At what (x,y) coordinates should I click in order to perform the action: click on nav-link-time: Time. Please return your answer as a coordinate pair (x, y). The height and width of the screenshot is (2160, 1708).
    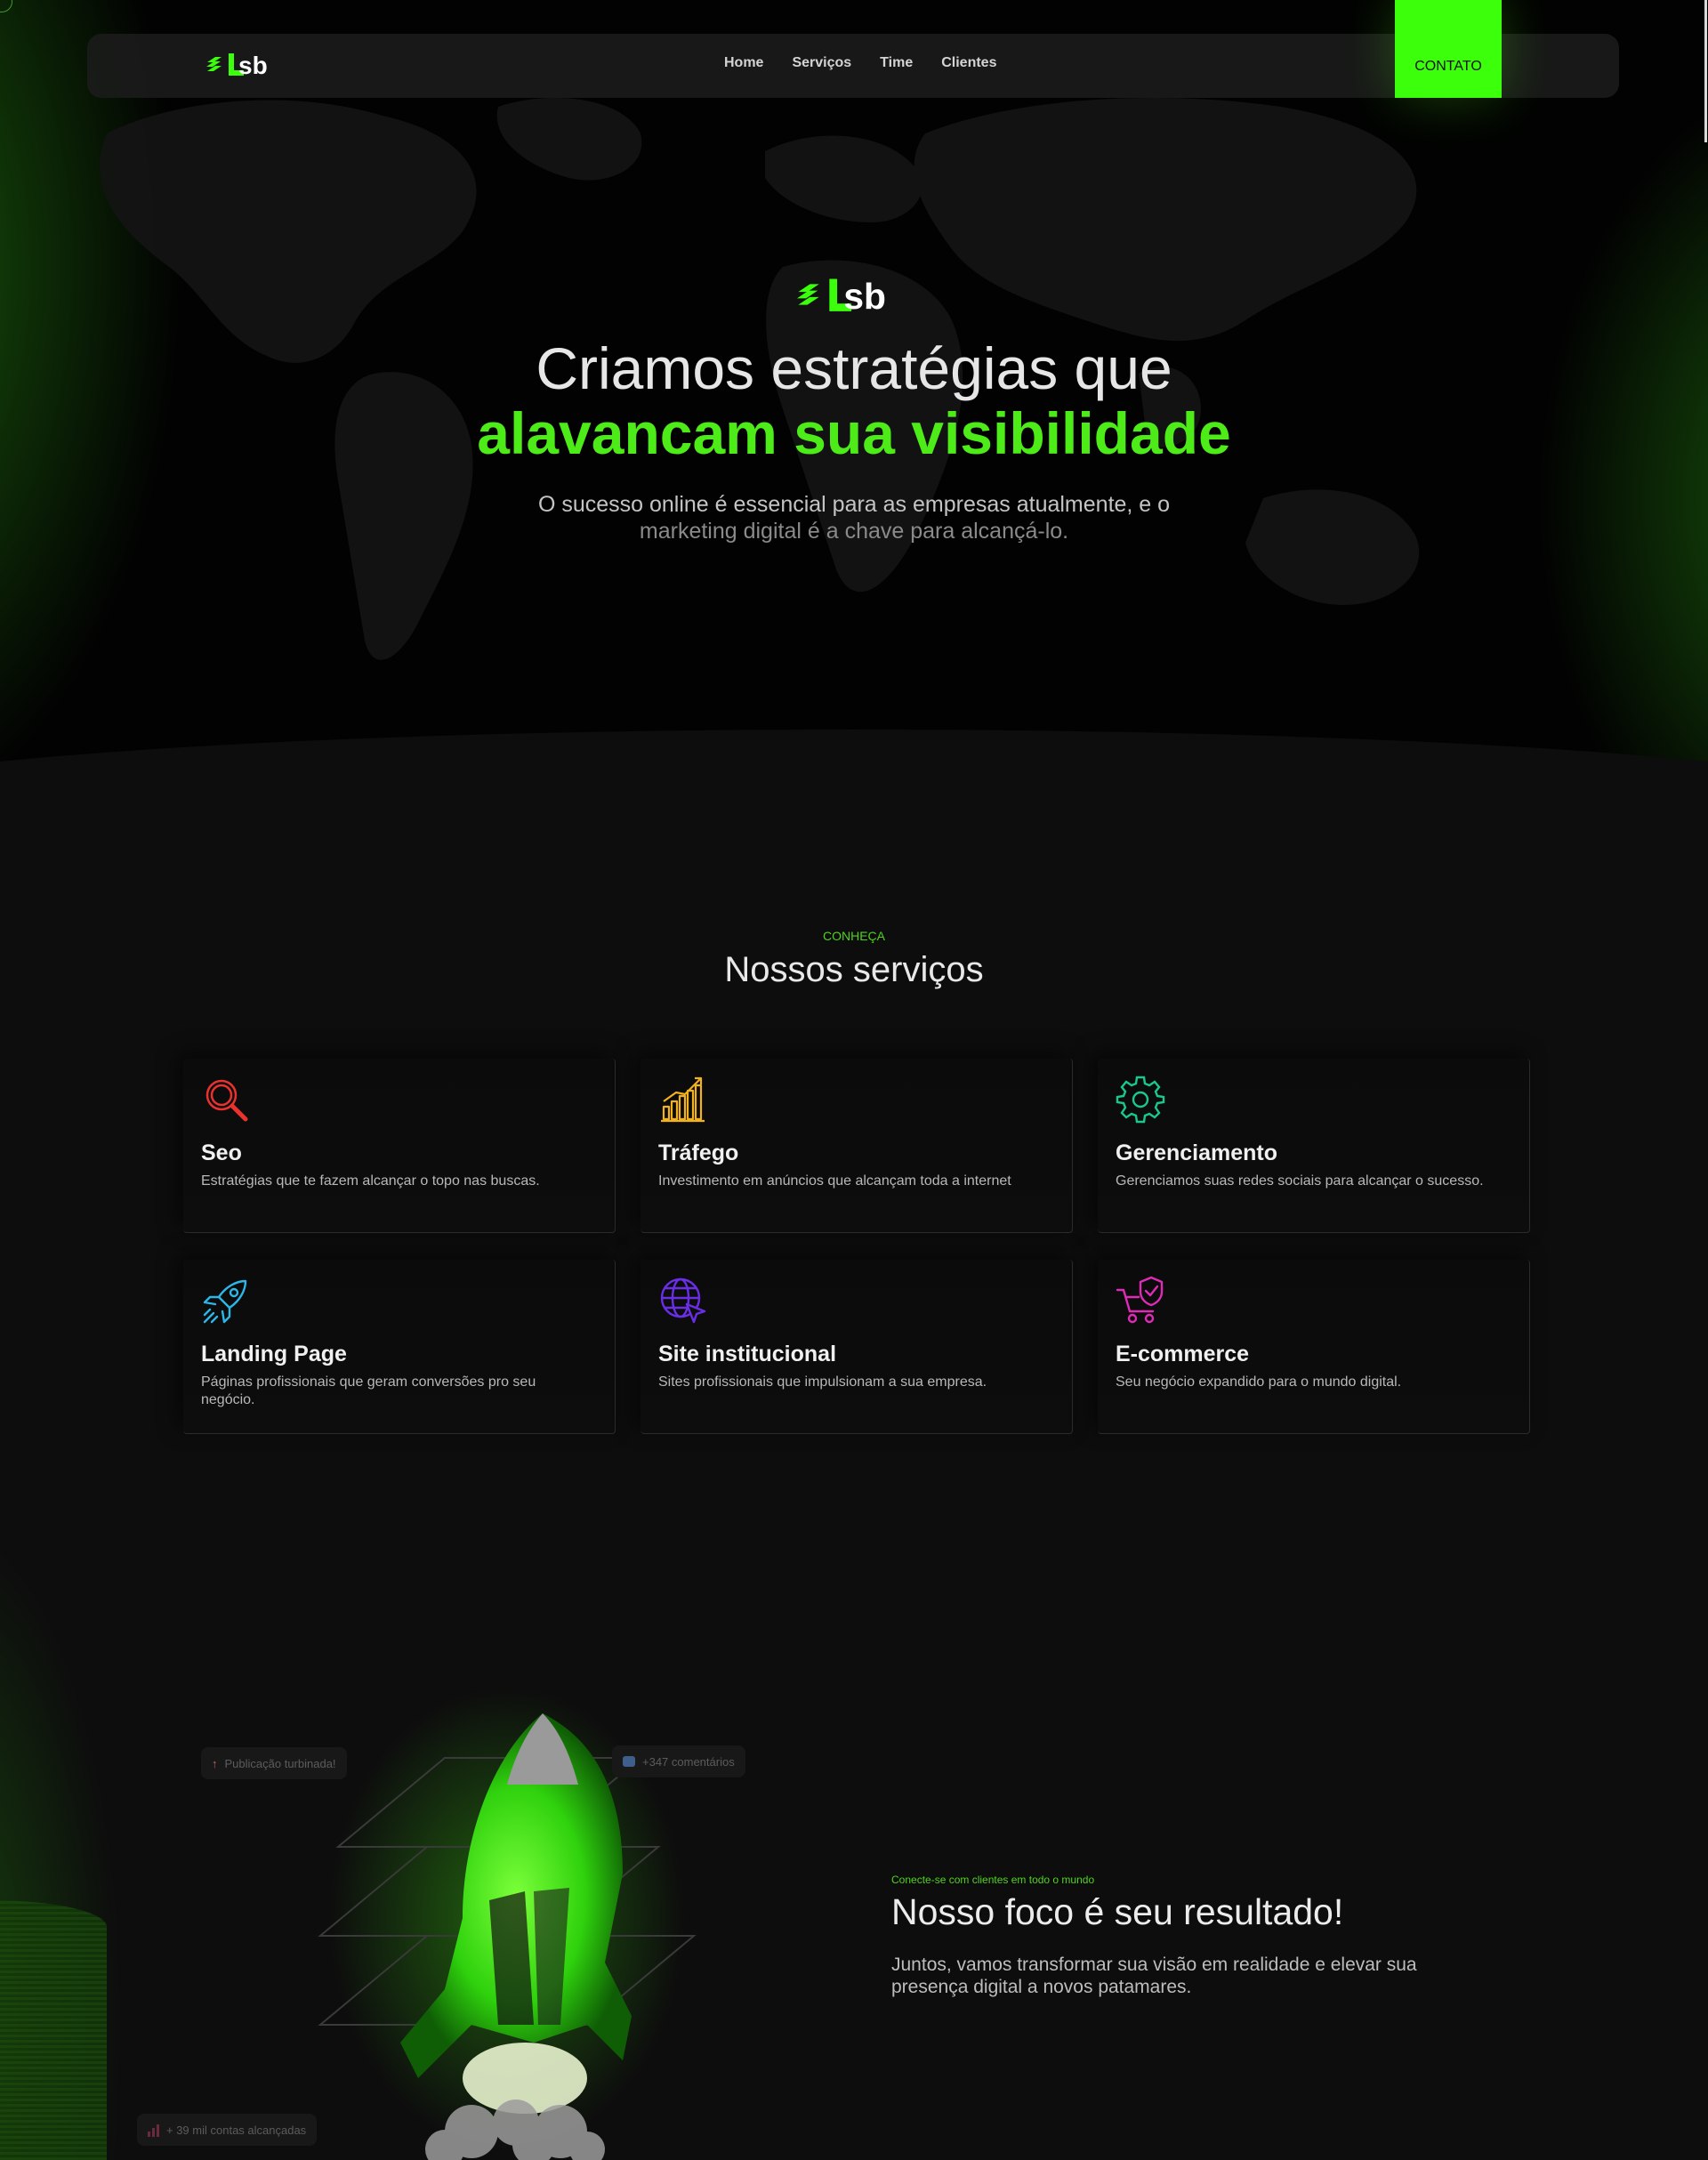
    Looking at the image, I should click on (896, 63).